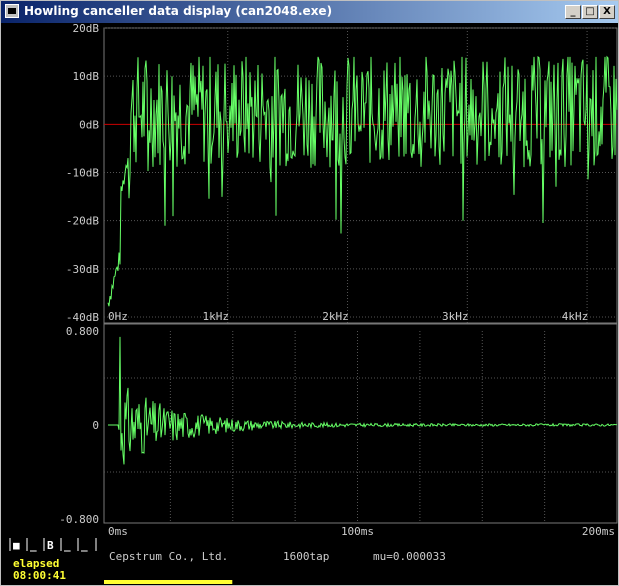 The height and width of the screenshot is (586, 619). Describe the element at coordinates (455, 316) in the screenshot. I see `spectrum-x-tick-label: 3kHz` at that location.